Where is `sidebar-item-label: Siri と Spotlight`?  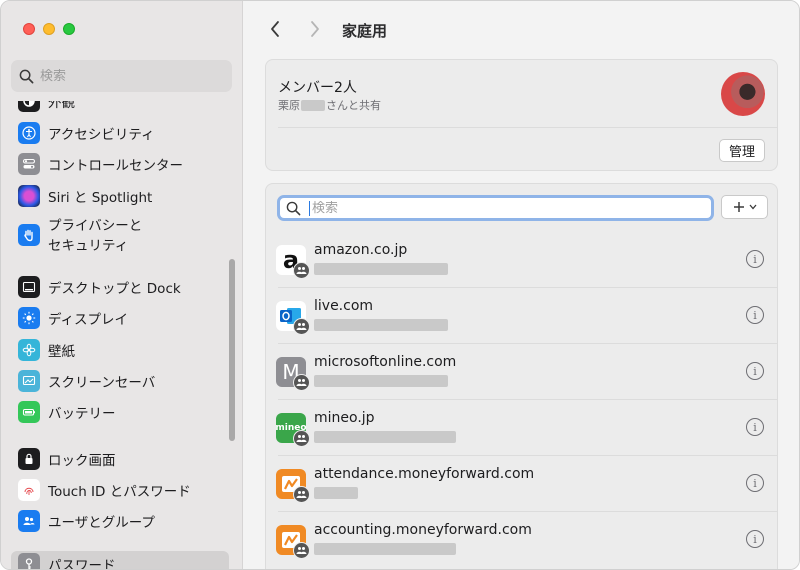
sidebar-item-label: Siri と Spotlight is located at coordinates (100, 198).